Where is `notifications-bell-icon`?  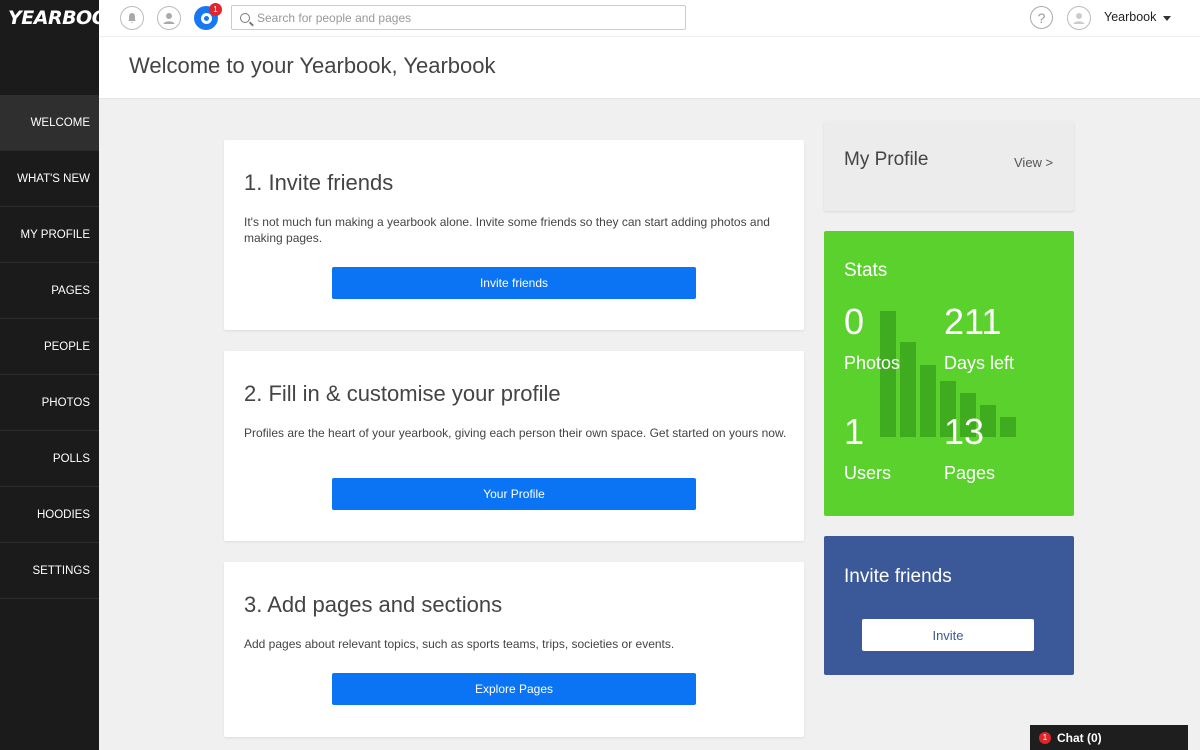
notifications-bell-icon is located at coordinates (132, 18).